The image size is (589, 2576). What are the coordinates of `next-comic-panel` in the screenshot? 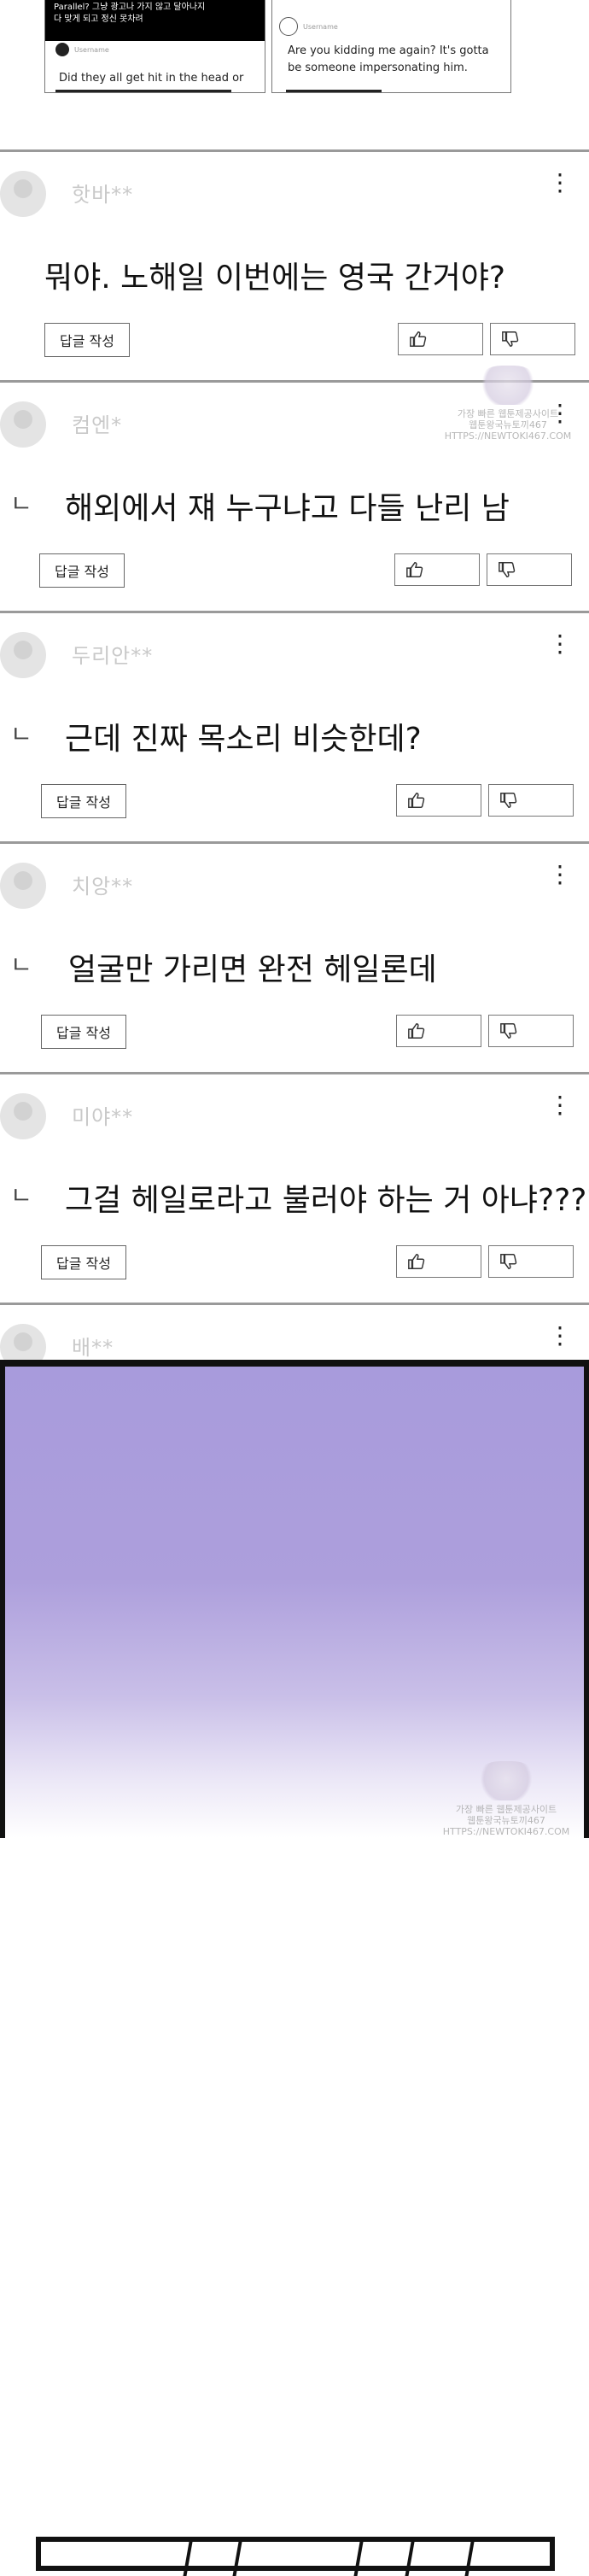 It's located at (295, 2556).